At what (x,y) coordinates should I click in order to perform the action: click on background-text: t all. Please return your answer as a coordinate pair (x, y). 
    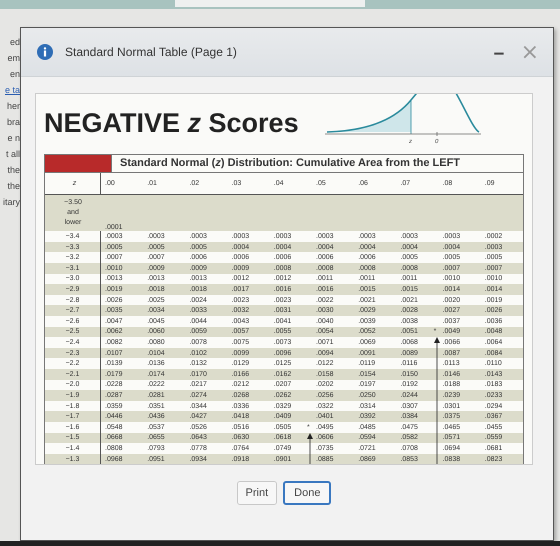
    Looking at the image, I should click on (12, 154).